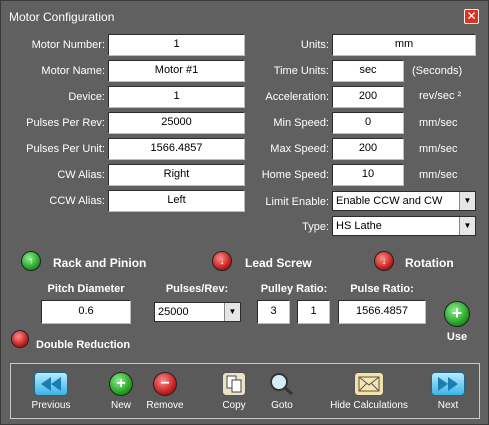 The height and width of the screenshot is (425, 489). I want to click on plus-icon: +, so click(121, 384).